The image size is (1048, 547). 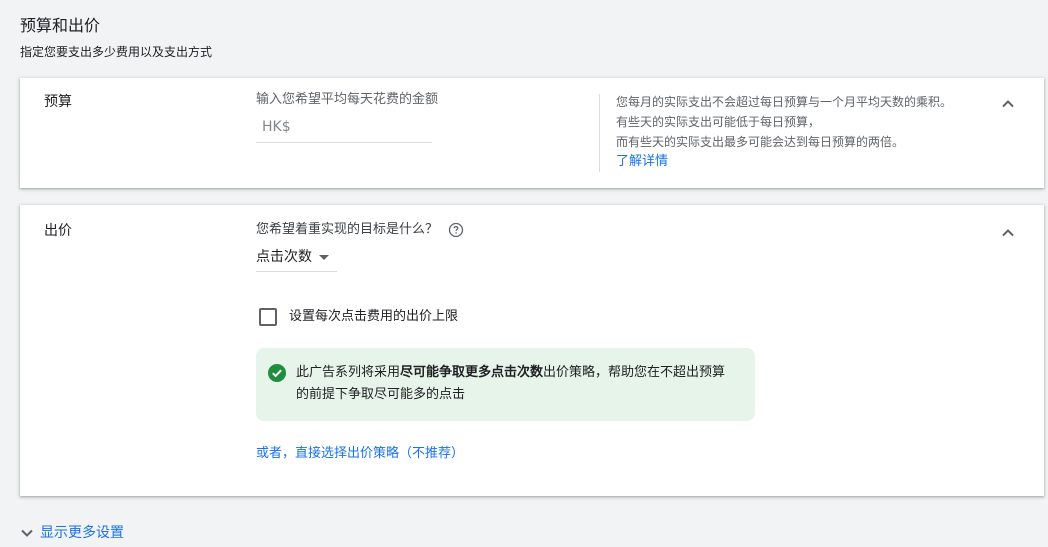 I want to click on page-subtitle: 指定您要支出多少费用以及支出方式, so click(x=116, y=52).